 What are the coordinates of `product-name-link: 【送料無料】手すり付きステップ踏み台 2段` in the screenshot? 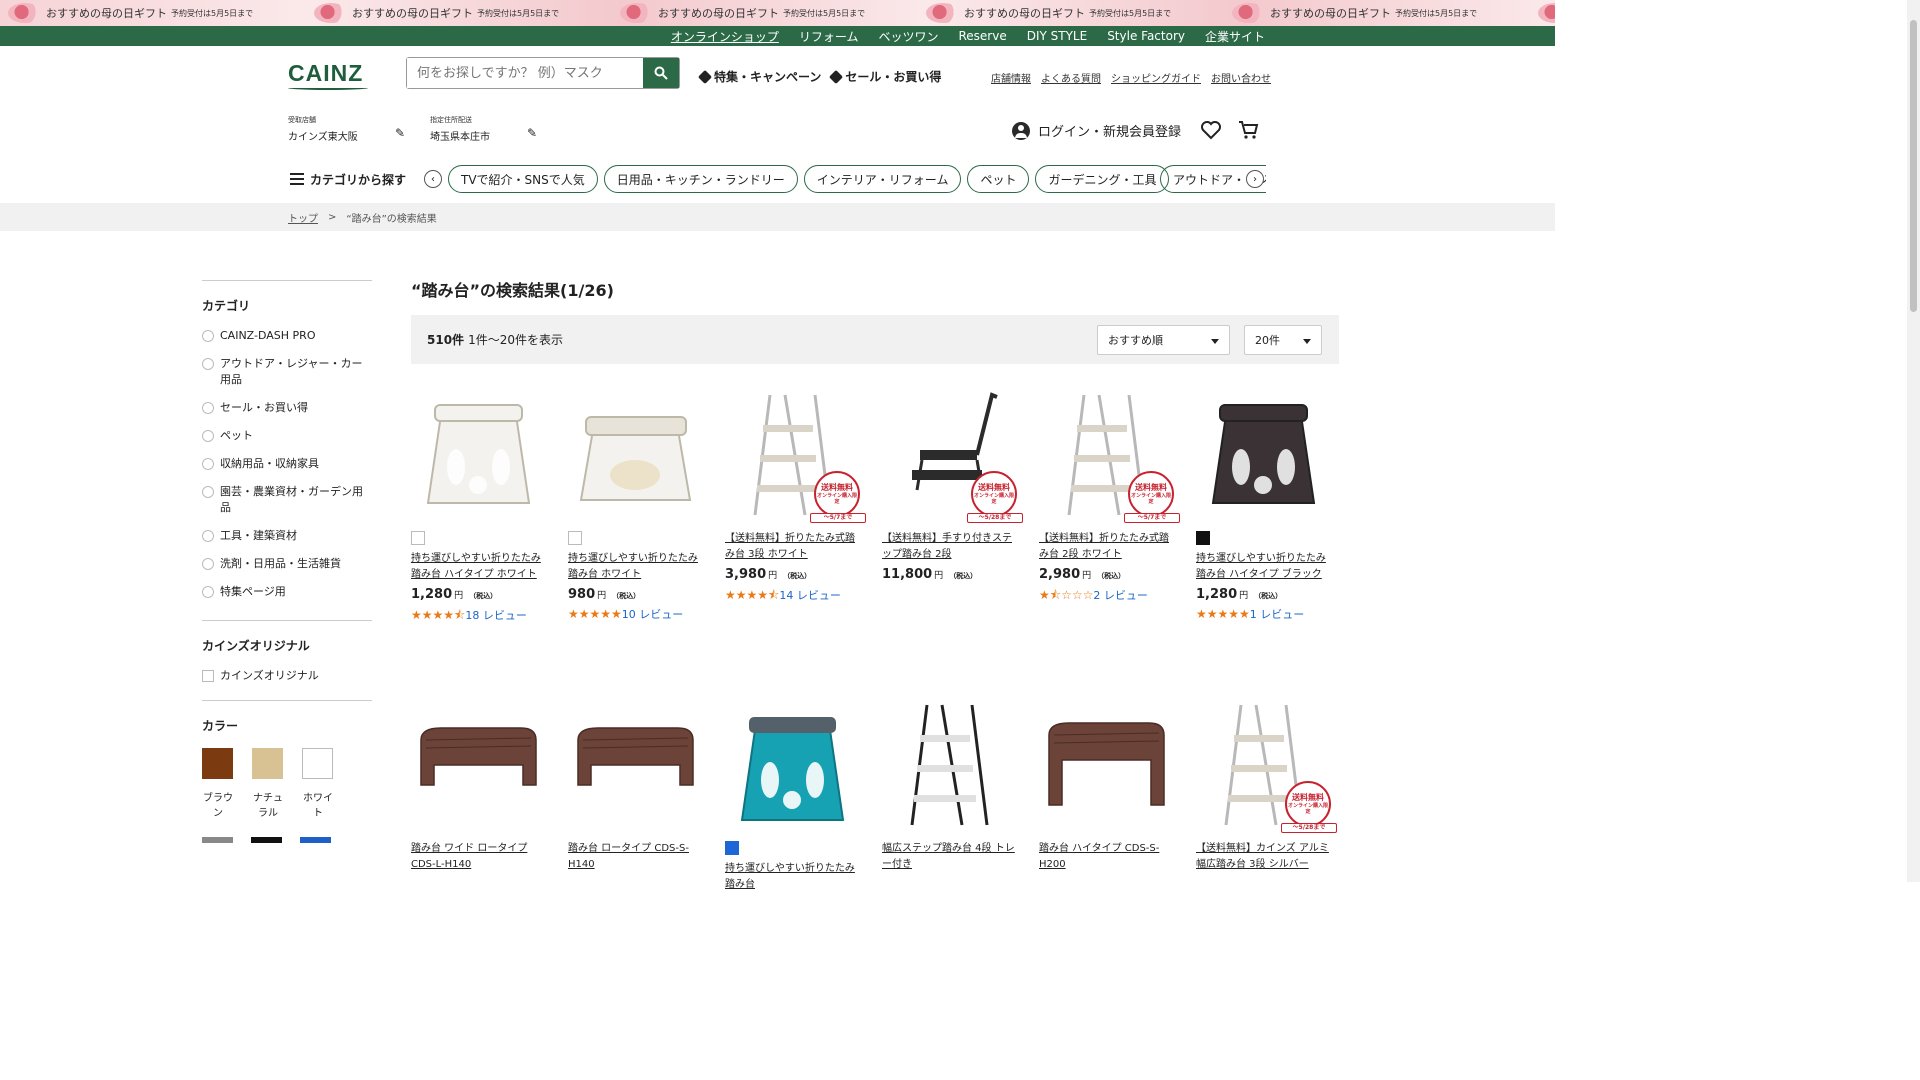 It's located at (949, 547).